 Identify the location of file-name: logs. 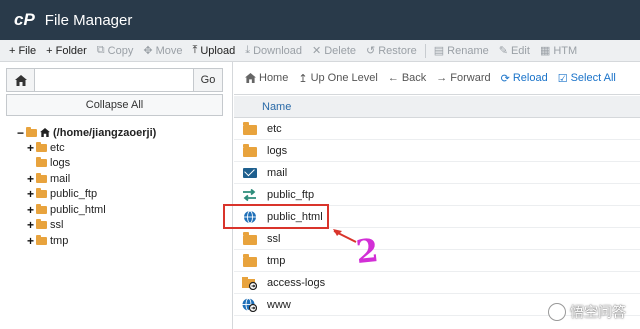
(277, 151).